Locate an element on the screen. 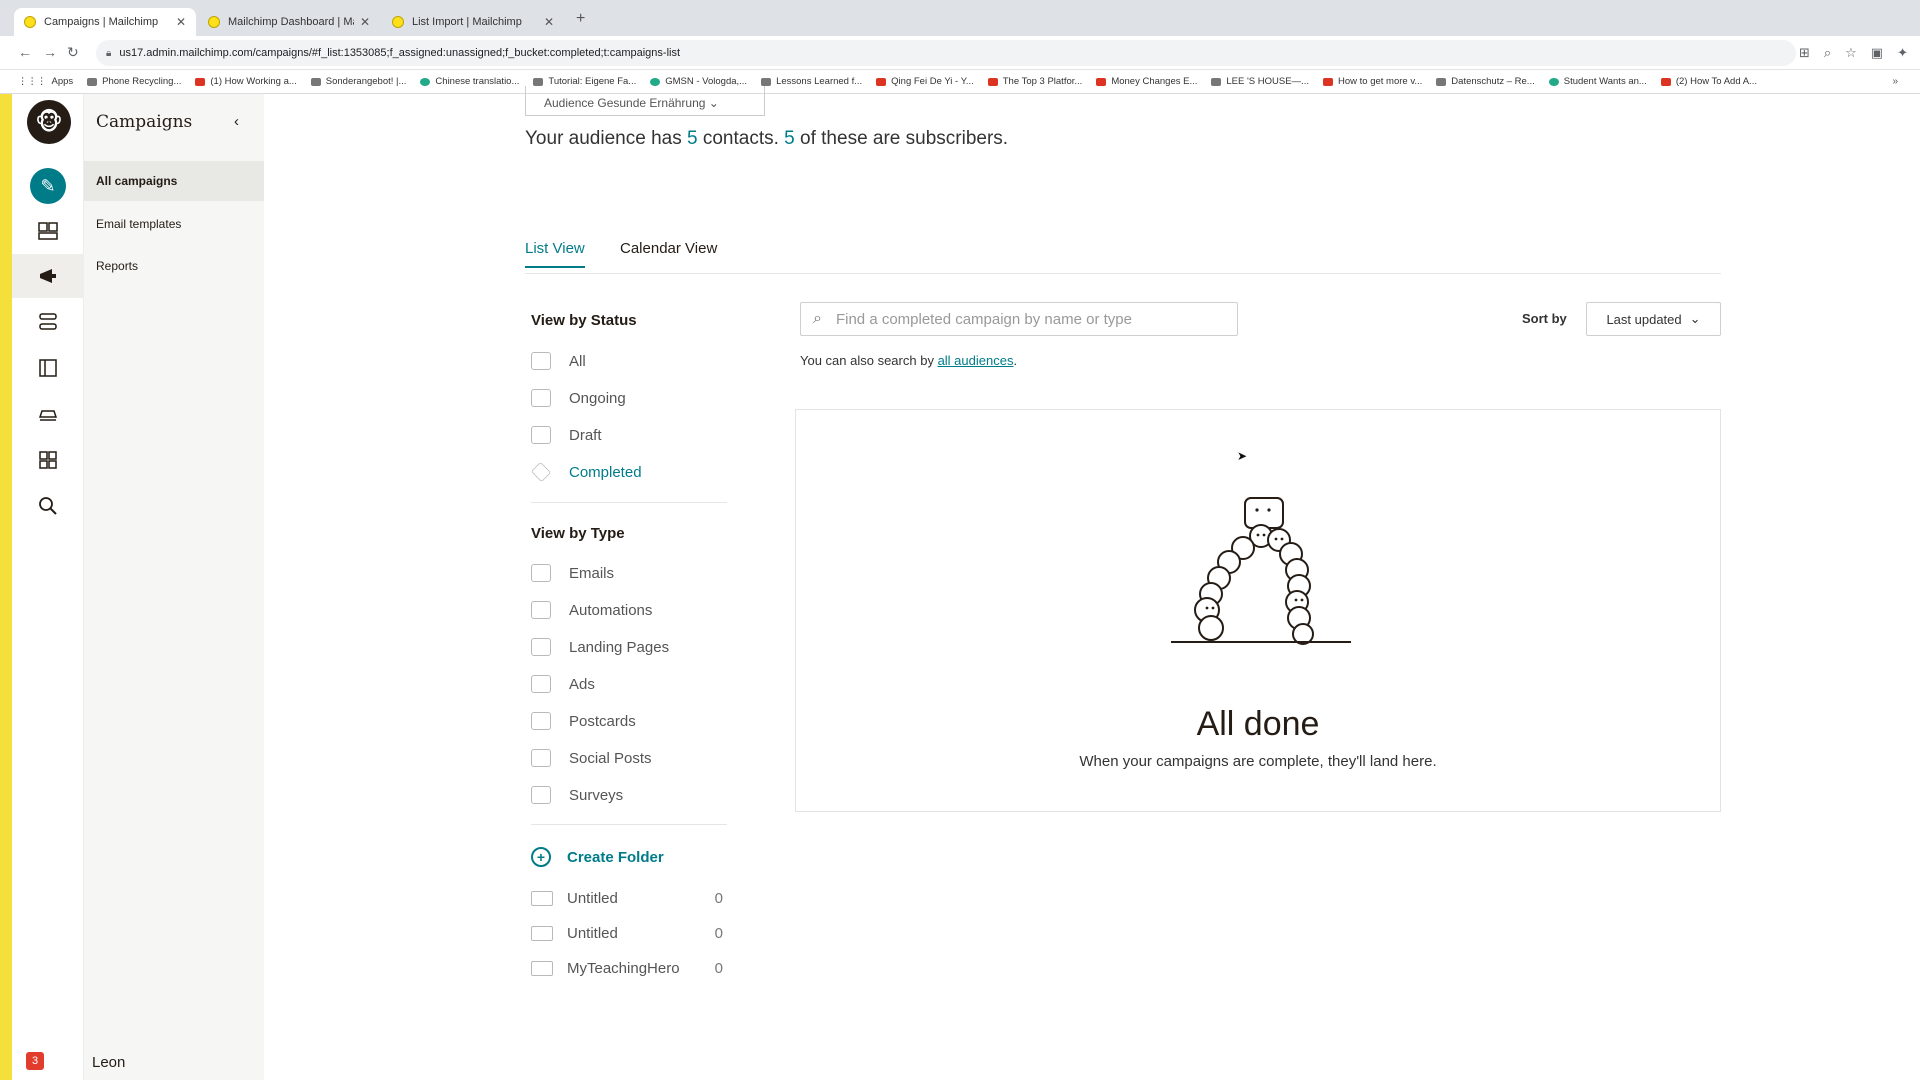  survey-icon is located at coordinates (541, 795).